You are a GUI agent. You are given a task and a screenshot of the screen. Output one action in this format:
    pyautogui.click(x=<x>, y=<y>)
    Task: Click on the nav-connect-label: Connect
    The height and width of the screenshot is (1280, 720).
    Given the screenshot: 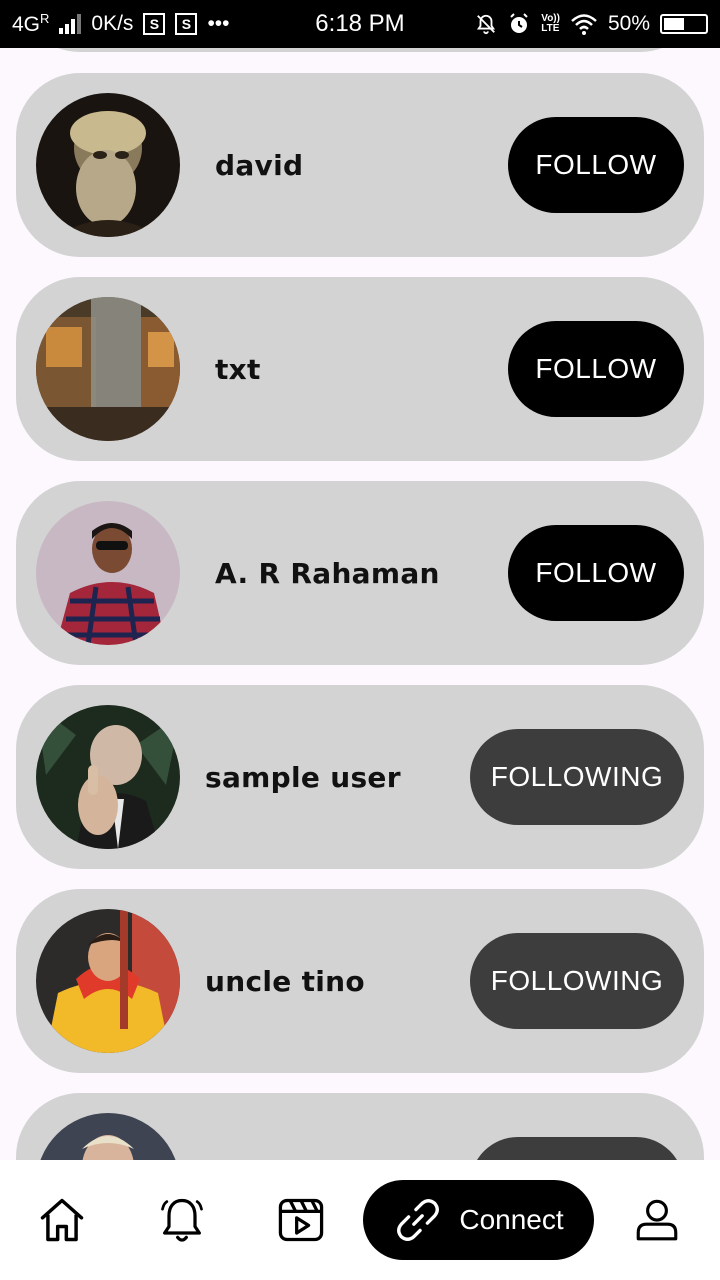 What is the action you would take?
    pyautogui.click(x=511, y=1219)
    